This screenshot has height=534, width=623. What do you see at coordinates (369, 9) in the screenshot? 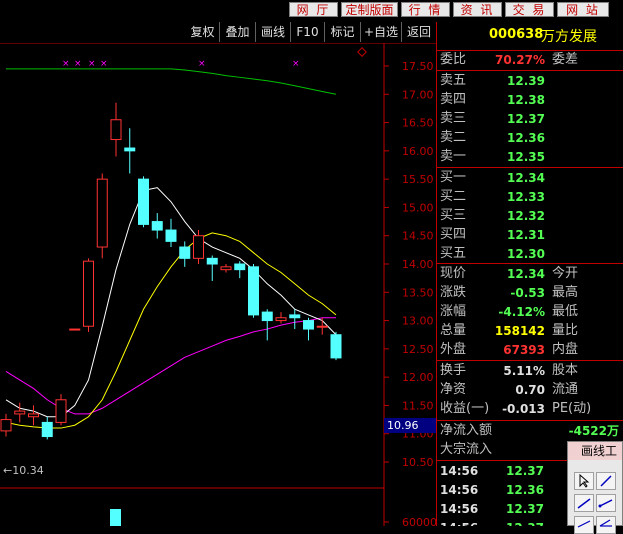
I see `menu-custom-layout: 定制版面` at bounding box center [369, 9].